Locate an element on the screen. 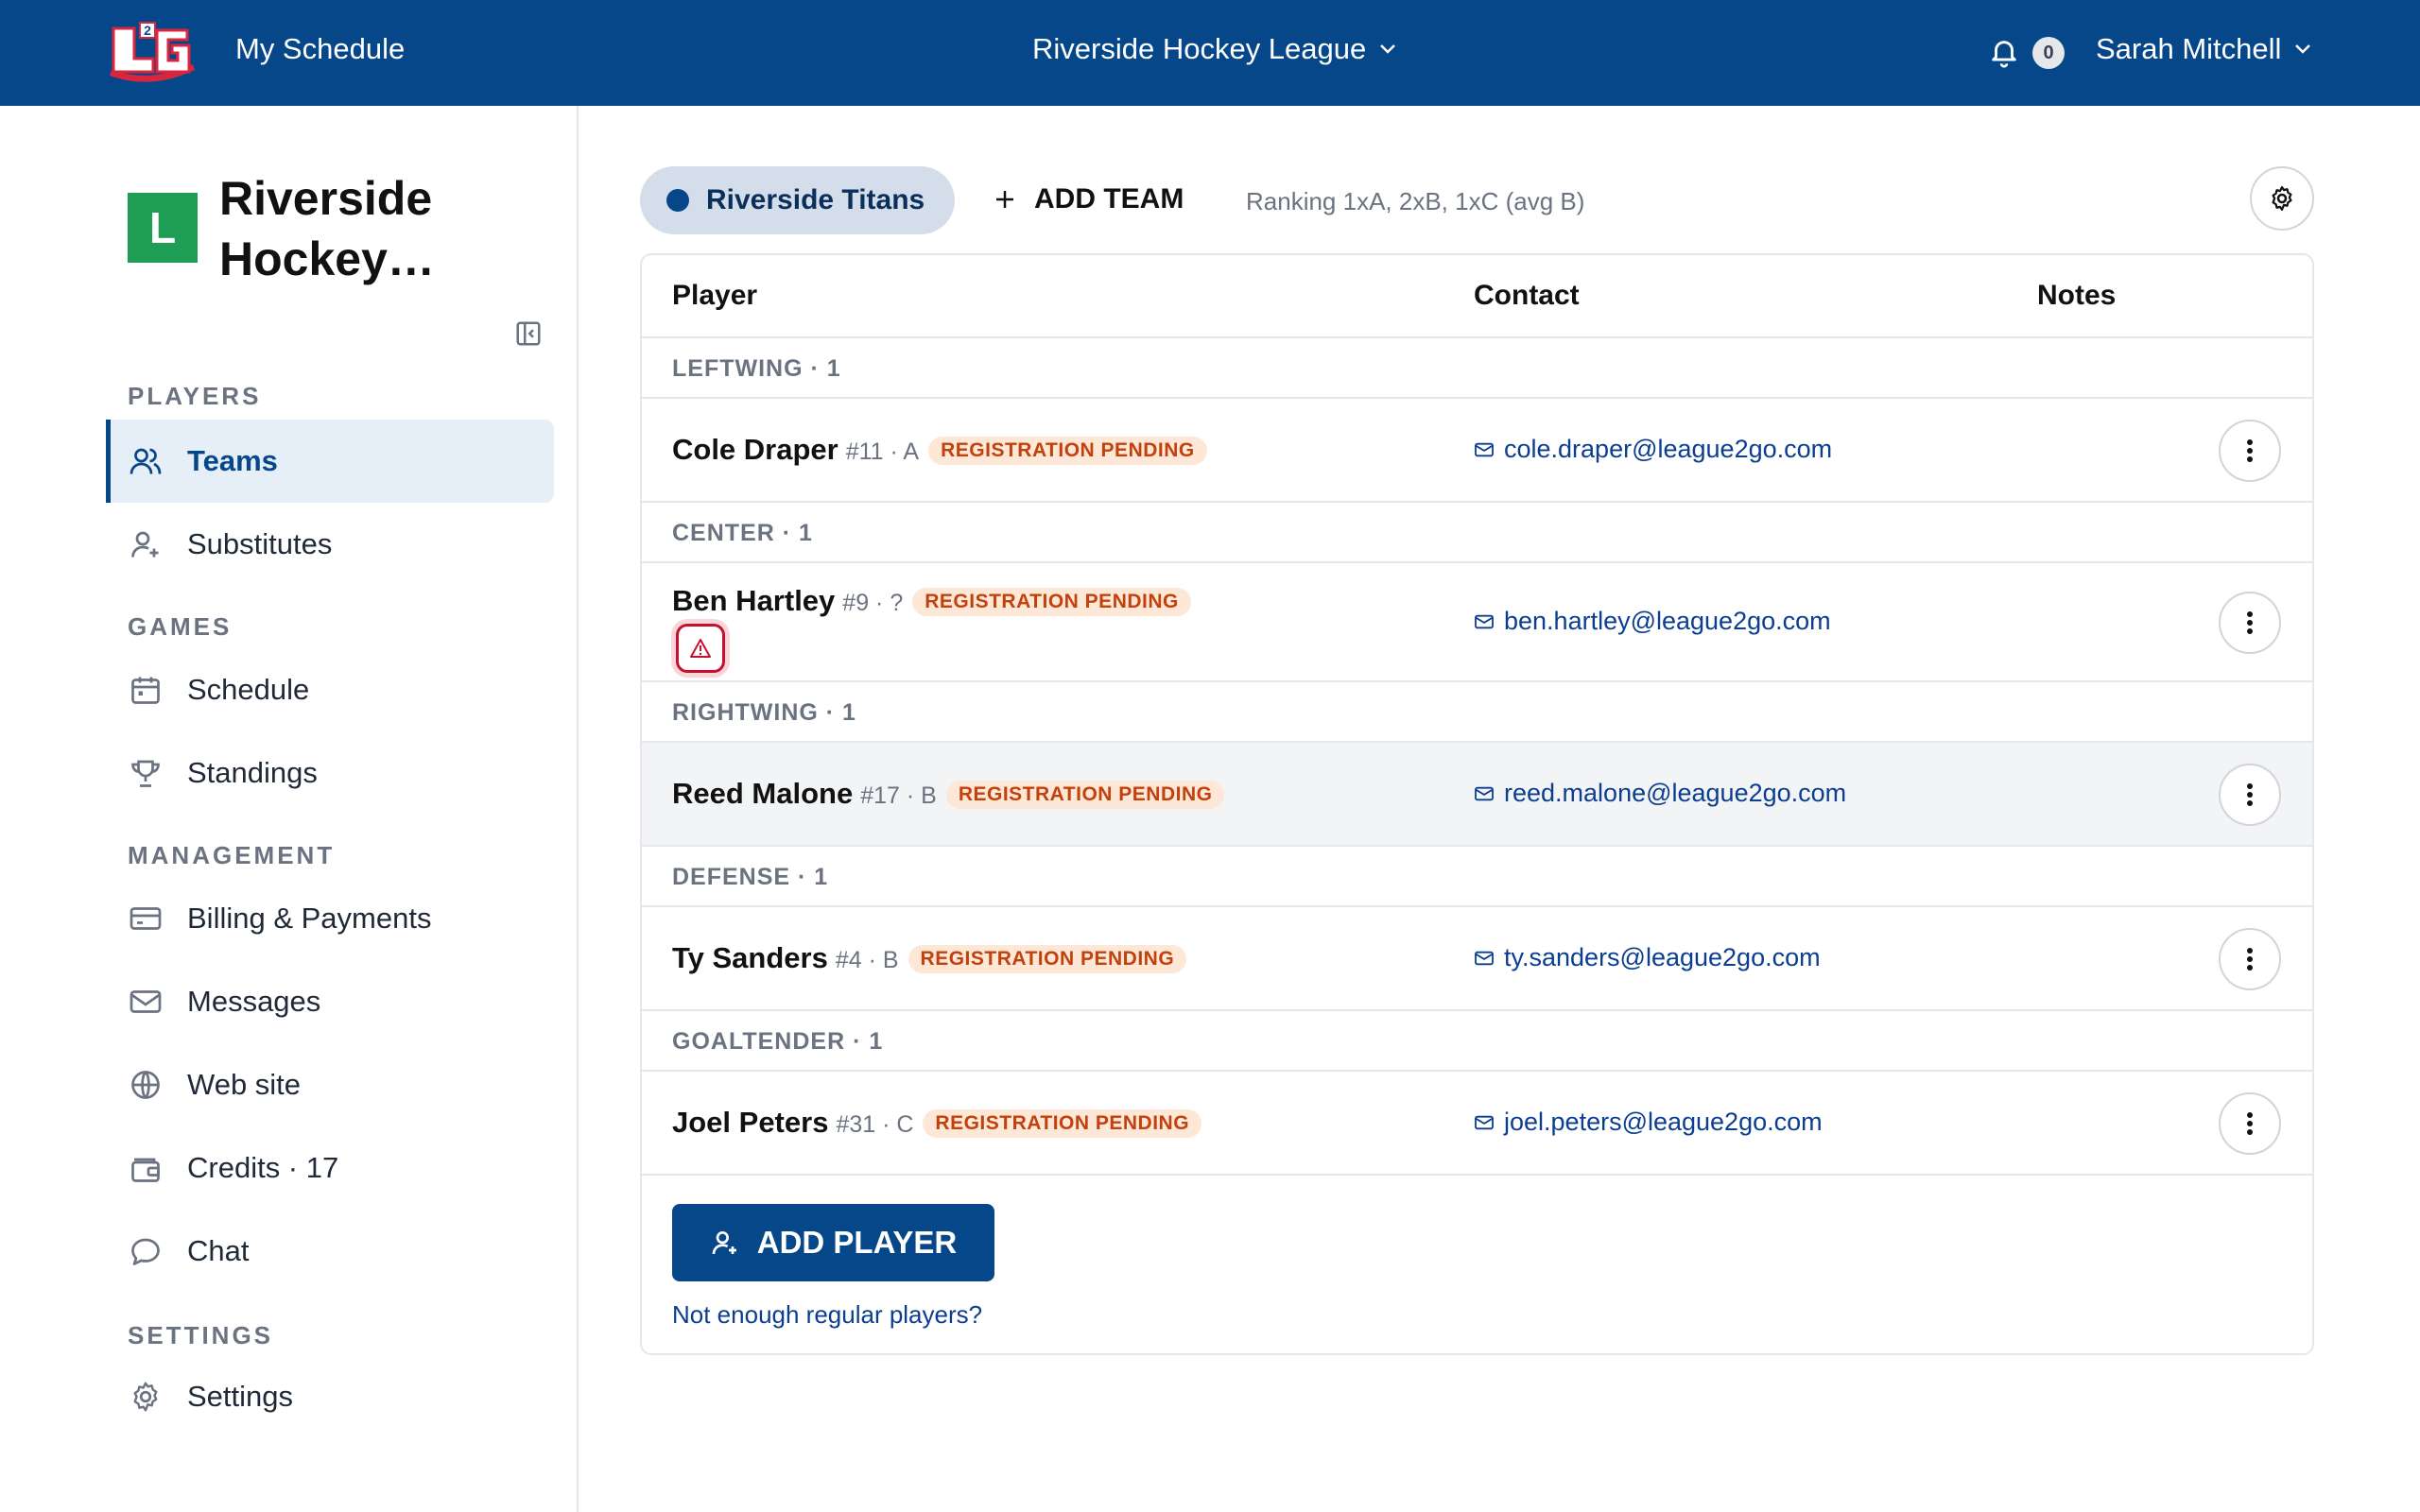  player-meta: #17 · B is located at coordinates (898, 795).